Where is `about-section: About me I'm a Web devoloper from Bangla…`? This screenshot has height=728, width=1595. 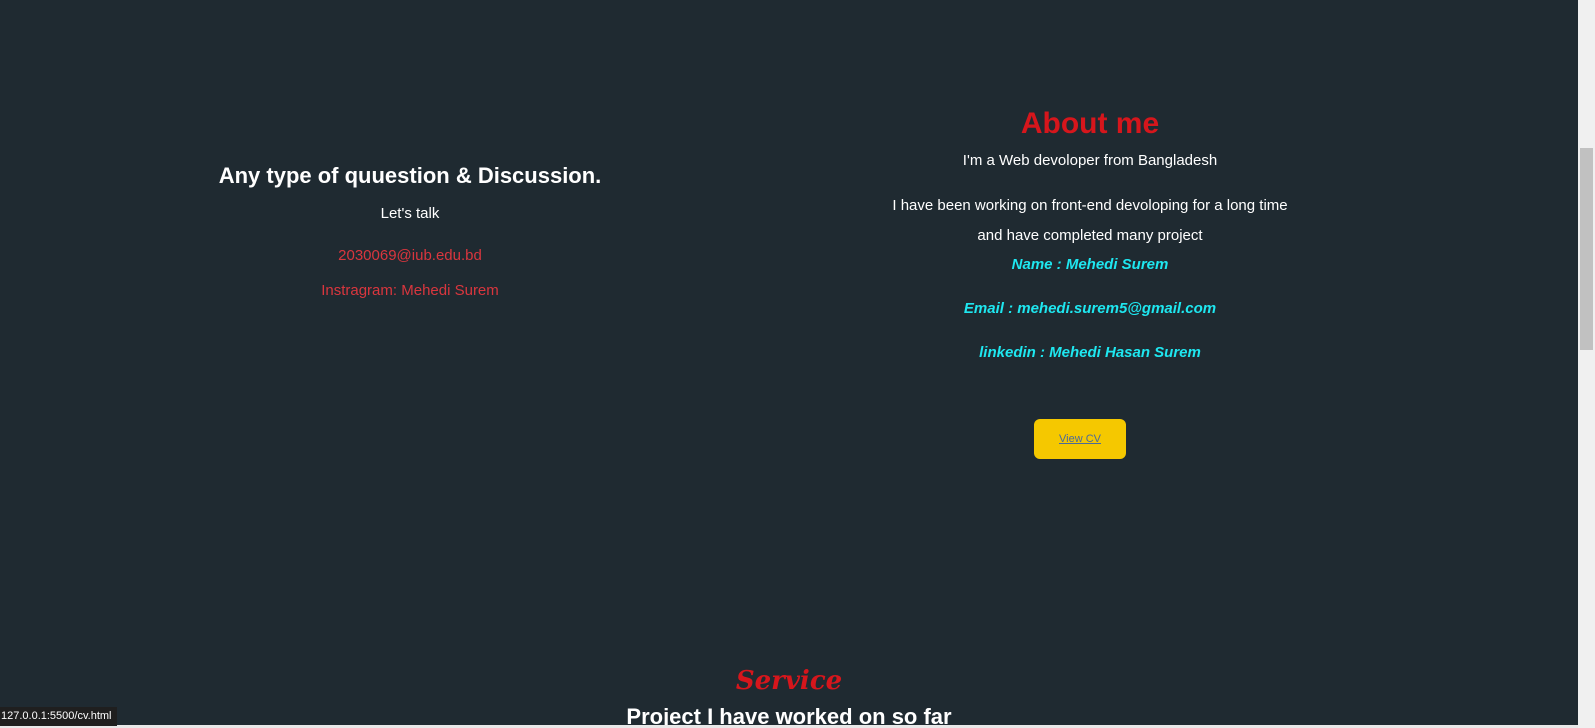 about-section: About me I'm a Web devoloper from Bangla… is located at coordinates (1090, 233).